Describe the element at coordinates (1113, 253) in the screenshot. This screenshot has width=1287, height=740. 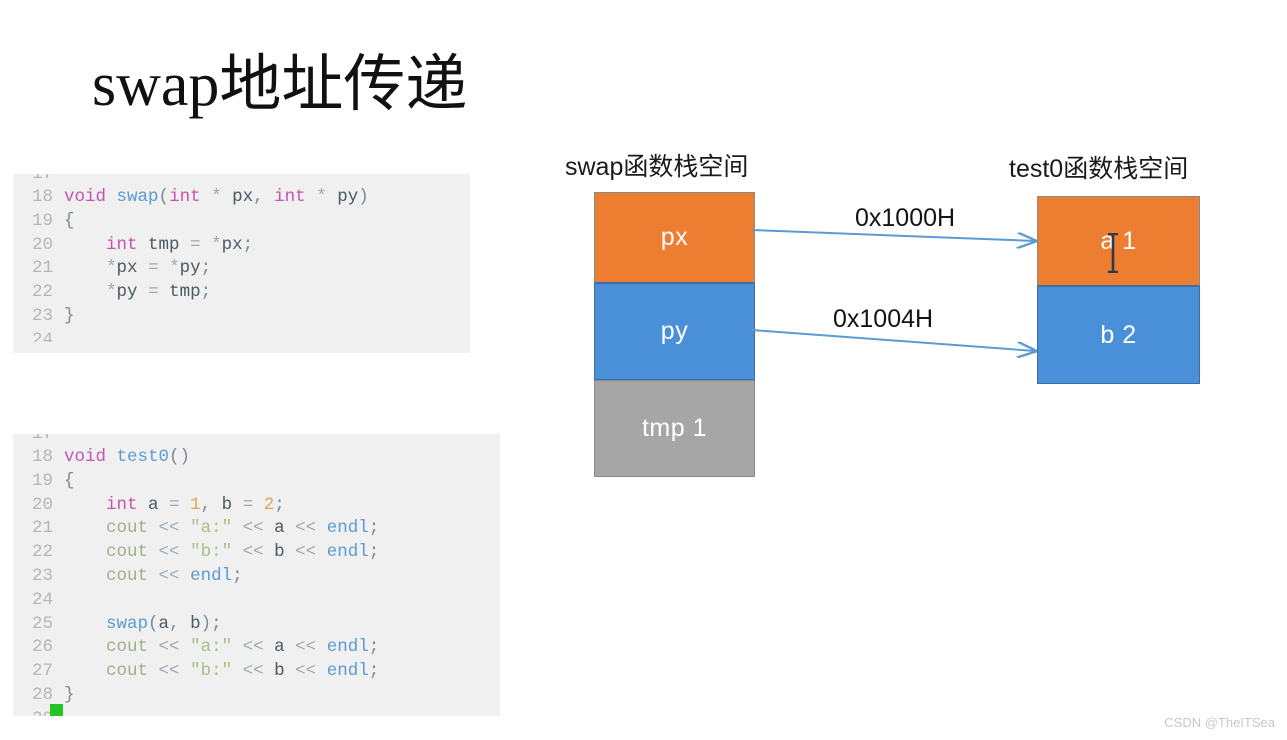
I see `text-cursor-icon` at that location.